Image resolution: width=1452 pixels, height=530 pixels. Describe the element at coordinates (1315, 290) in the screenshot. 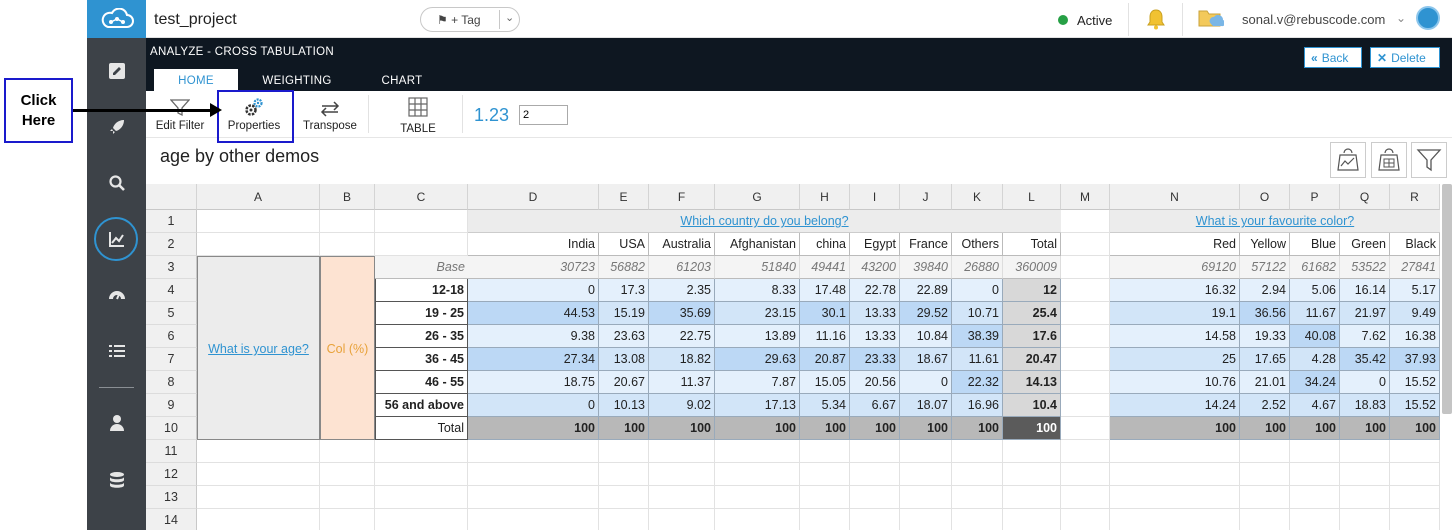

I see `value-cell: 5.06` at that location.